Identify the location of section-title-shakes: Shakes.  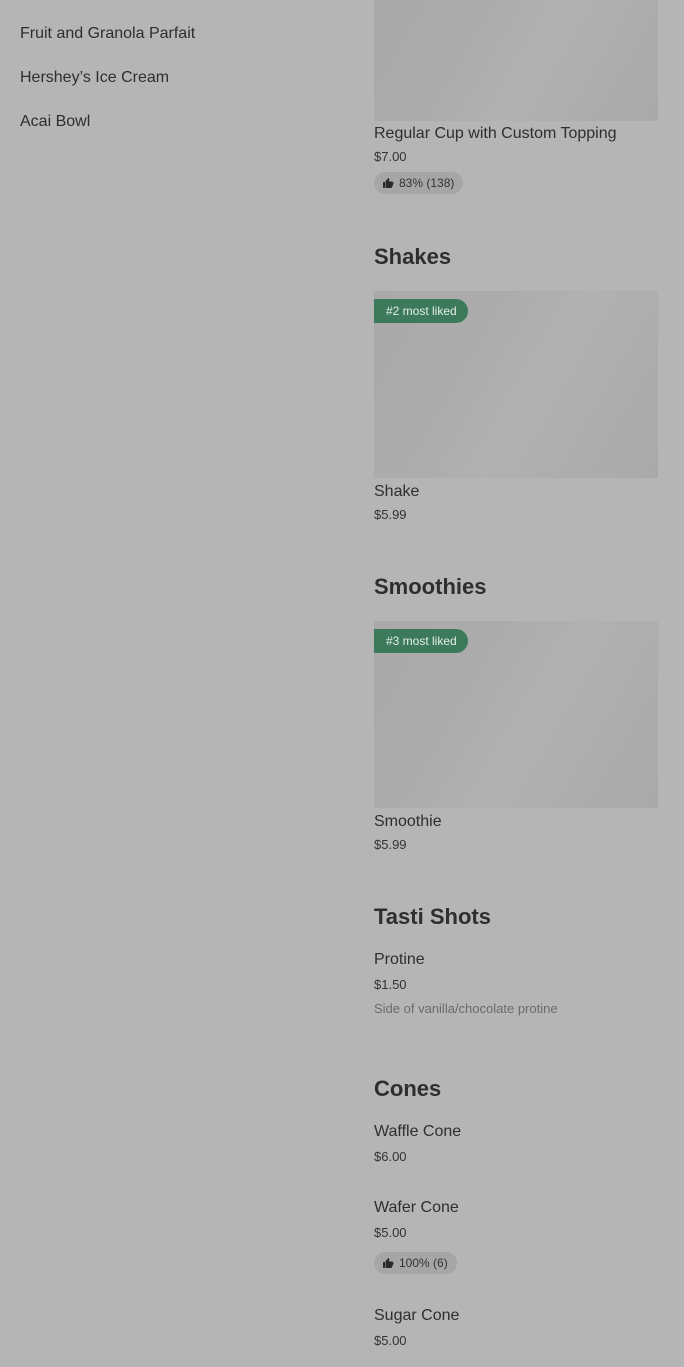
(413, 256).